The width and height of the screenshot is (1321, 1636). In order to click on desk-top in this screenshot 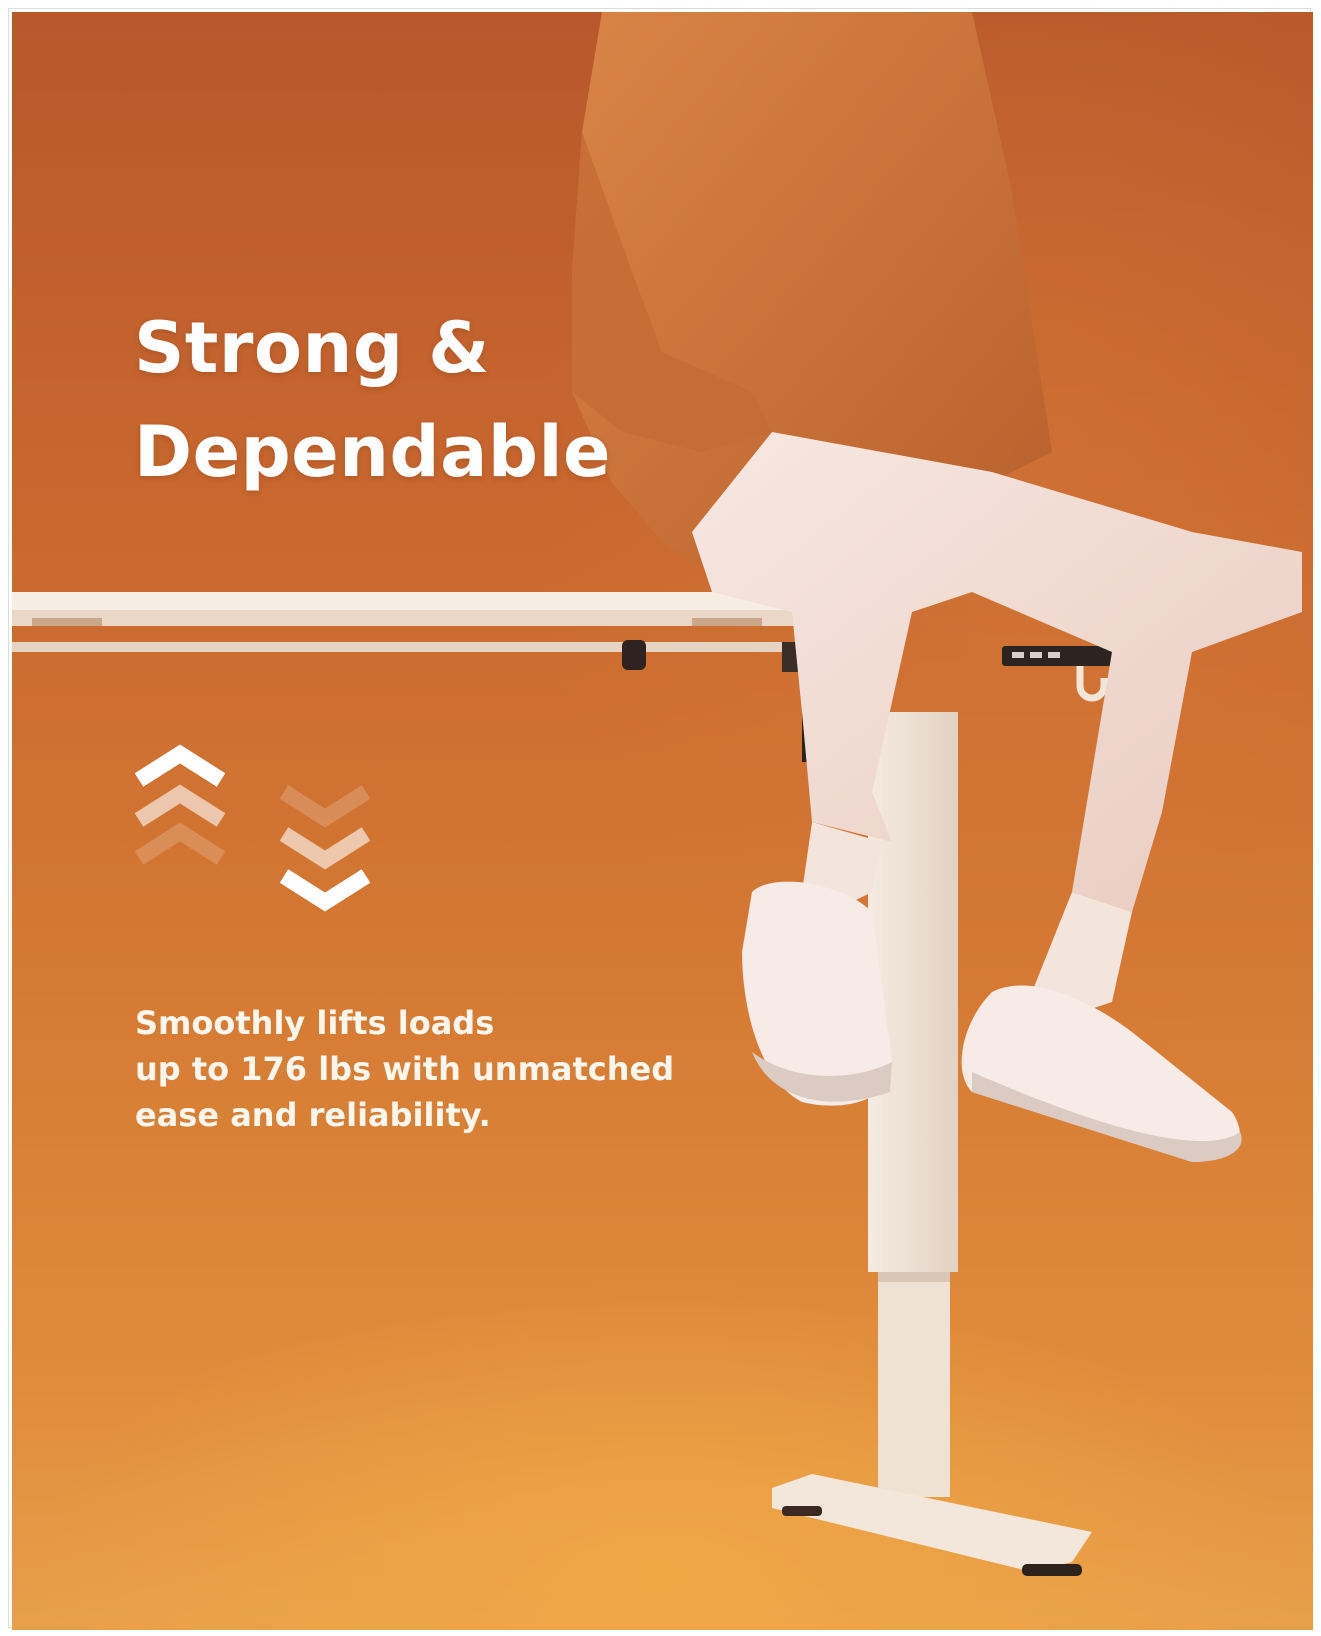, I will do `click(572, 677)`.